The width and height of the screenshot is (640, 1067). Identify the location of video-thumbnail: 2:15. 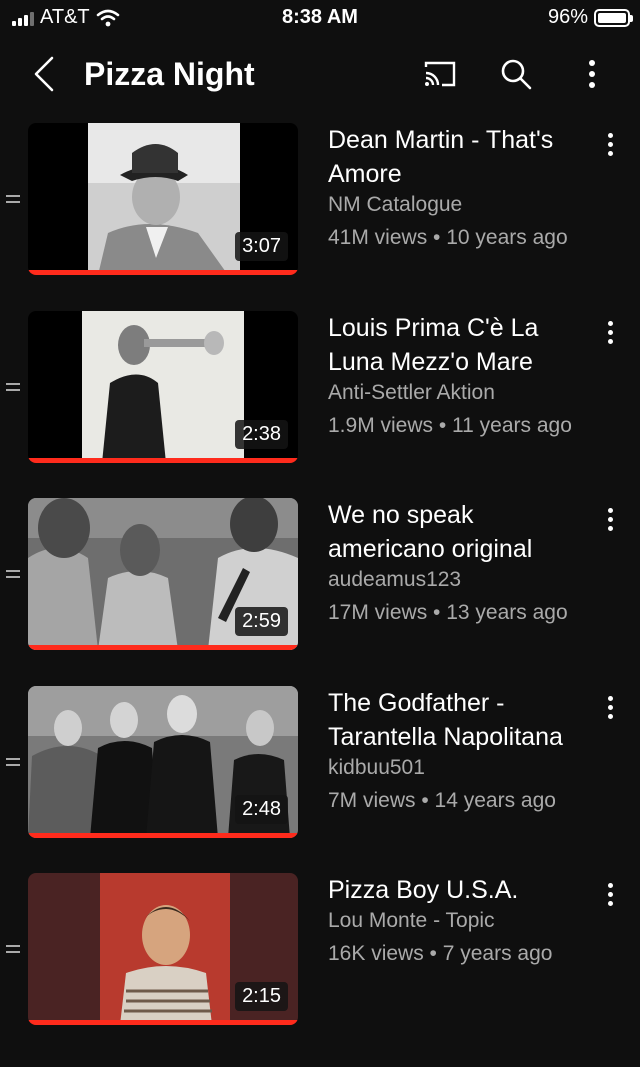
(163, 949).